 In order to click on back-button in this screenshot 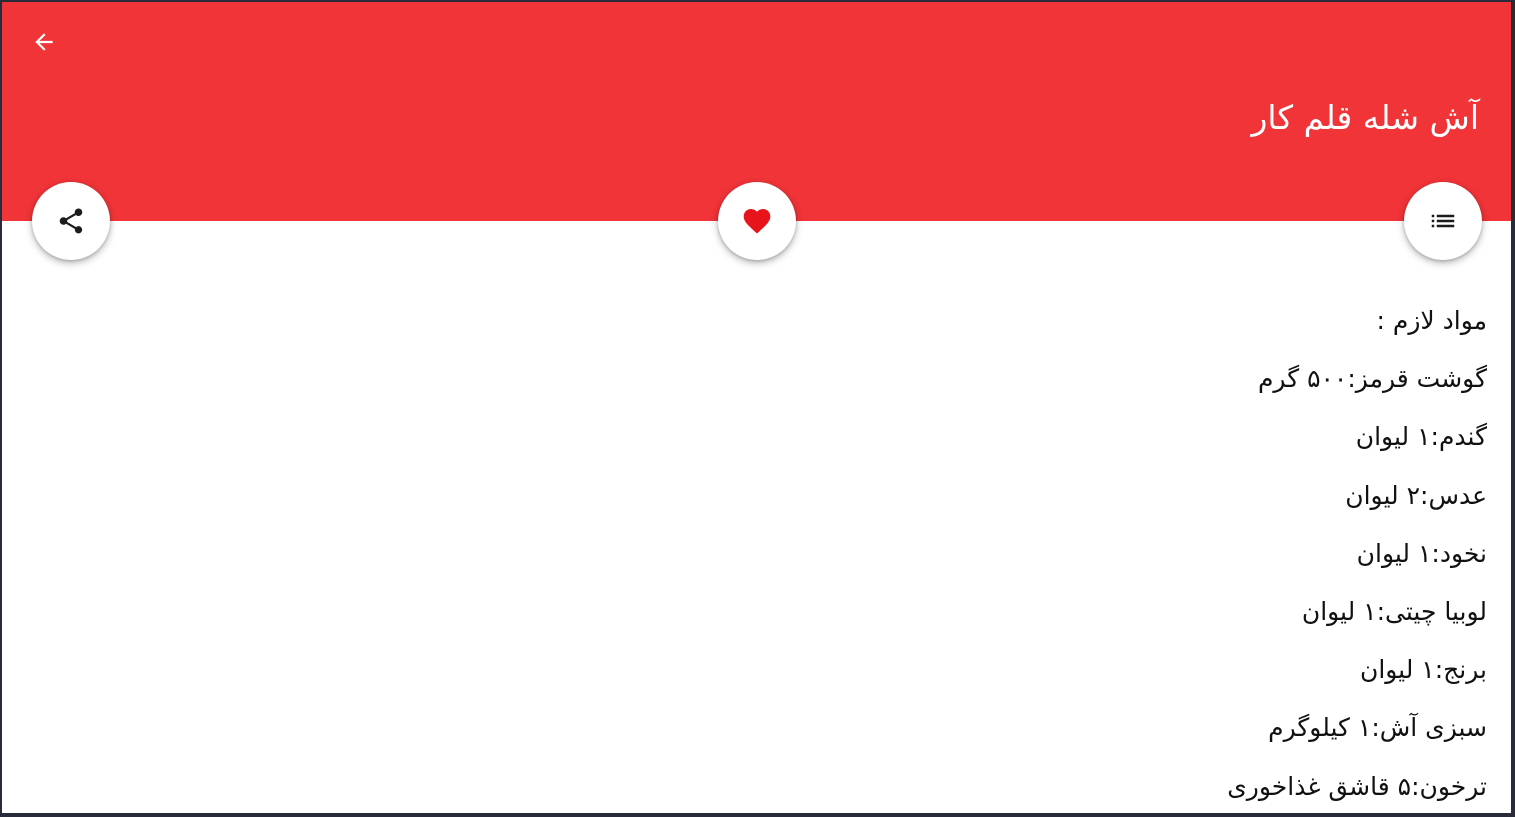, I will do `click(44, 42)`.